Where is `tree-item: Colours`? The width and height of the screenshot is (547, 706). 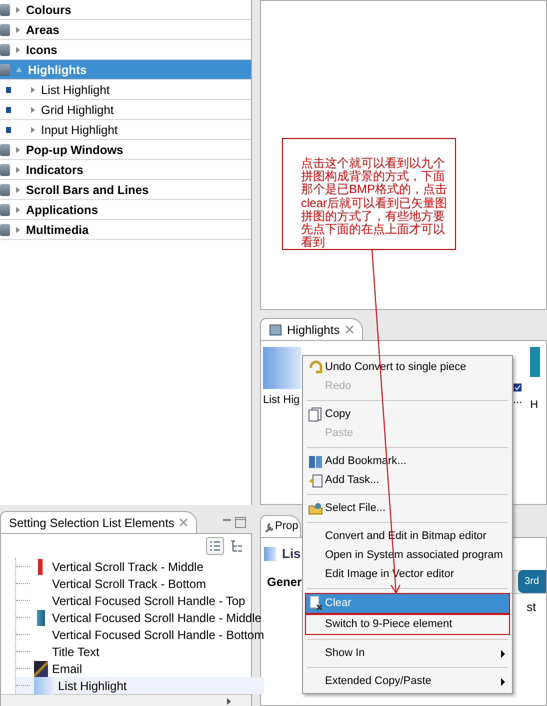 tree-item: Colours is located at coordinates (125, 10).